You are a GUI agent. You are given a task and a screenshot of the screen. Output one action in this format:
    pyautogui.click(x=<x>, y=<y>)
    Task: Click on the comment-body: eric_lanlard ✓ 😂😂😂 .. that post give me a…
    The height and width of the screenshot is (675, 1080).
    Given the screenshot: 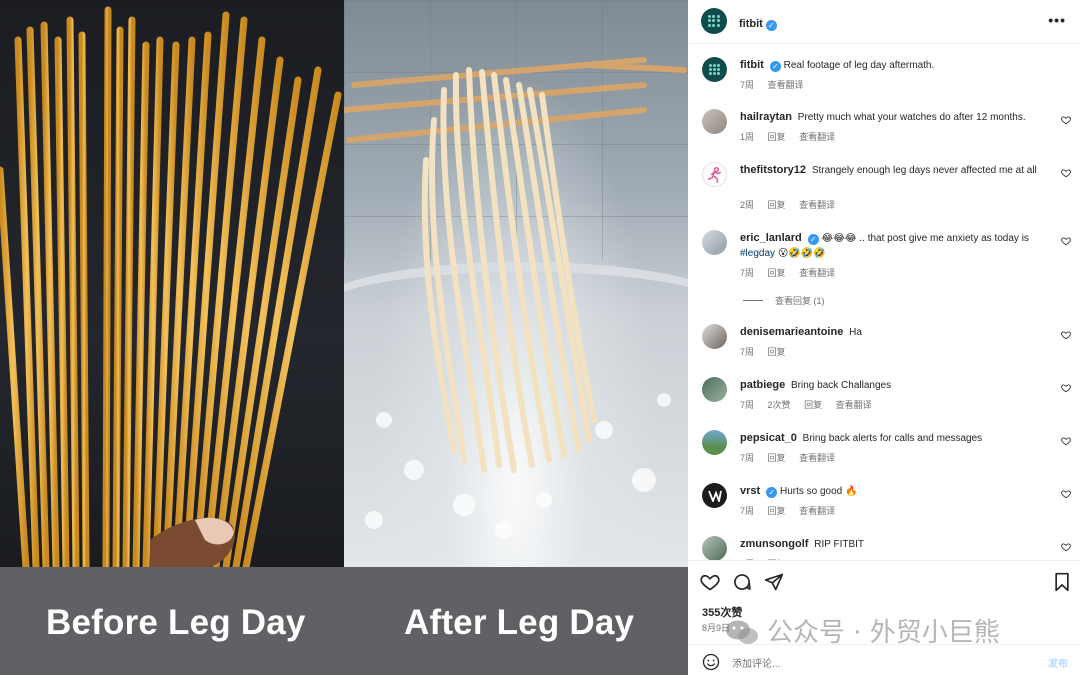 What is the action you would take?
    pyautogui.click(x=895, y=246)
    